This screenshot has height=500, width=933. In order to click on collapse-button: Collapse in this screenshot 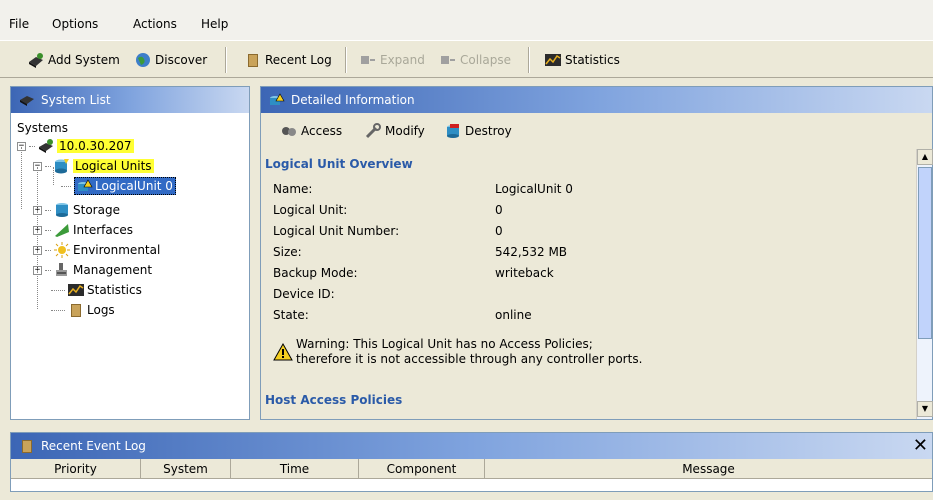, I will do `click(475, 60)`.